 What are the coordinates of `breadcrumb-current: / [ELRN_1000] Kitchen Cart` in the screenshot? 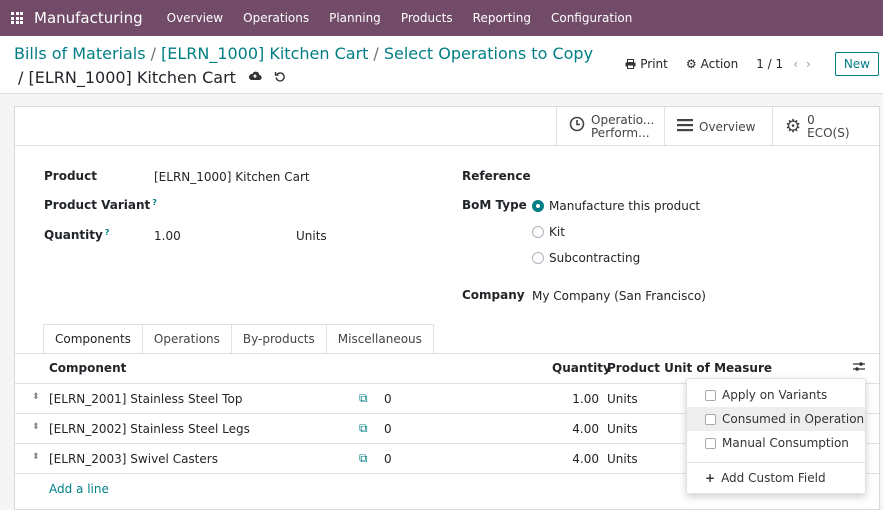 It's located at (152, 77).